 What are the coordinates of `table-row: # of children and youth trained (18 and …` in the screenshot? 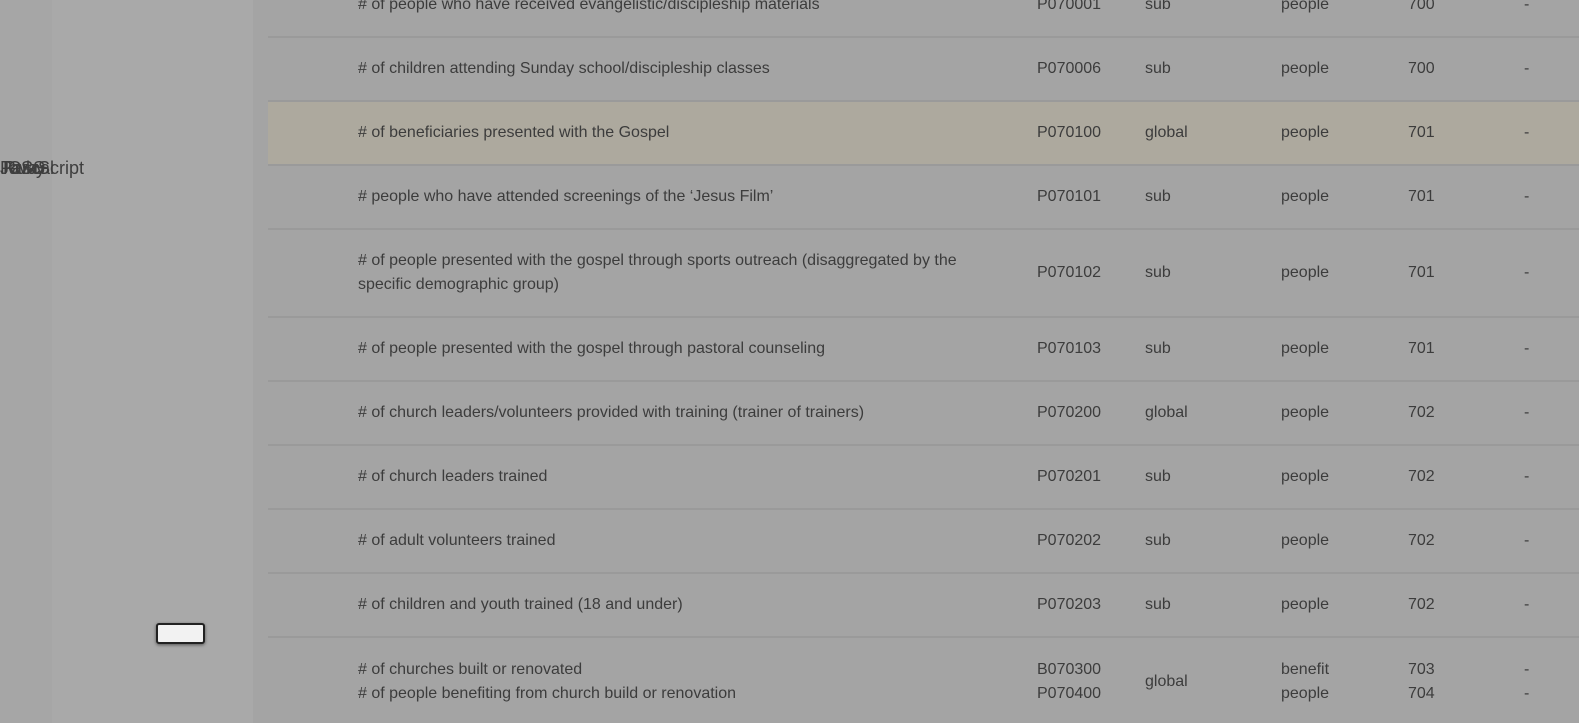 It's located at (923, 606).